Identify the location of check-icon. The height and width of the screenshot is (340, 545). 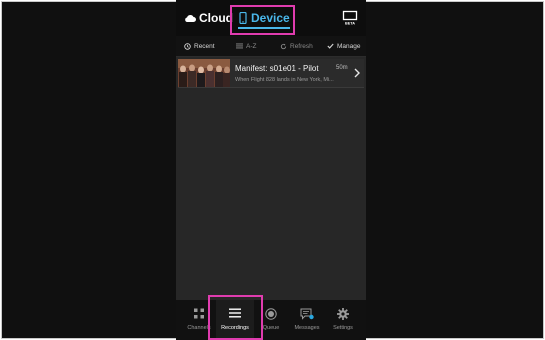
(330, 46).